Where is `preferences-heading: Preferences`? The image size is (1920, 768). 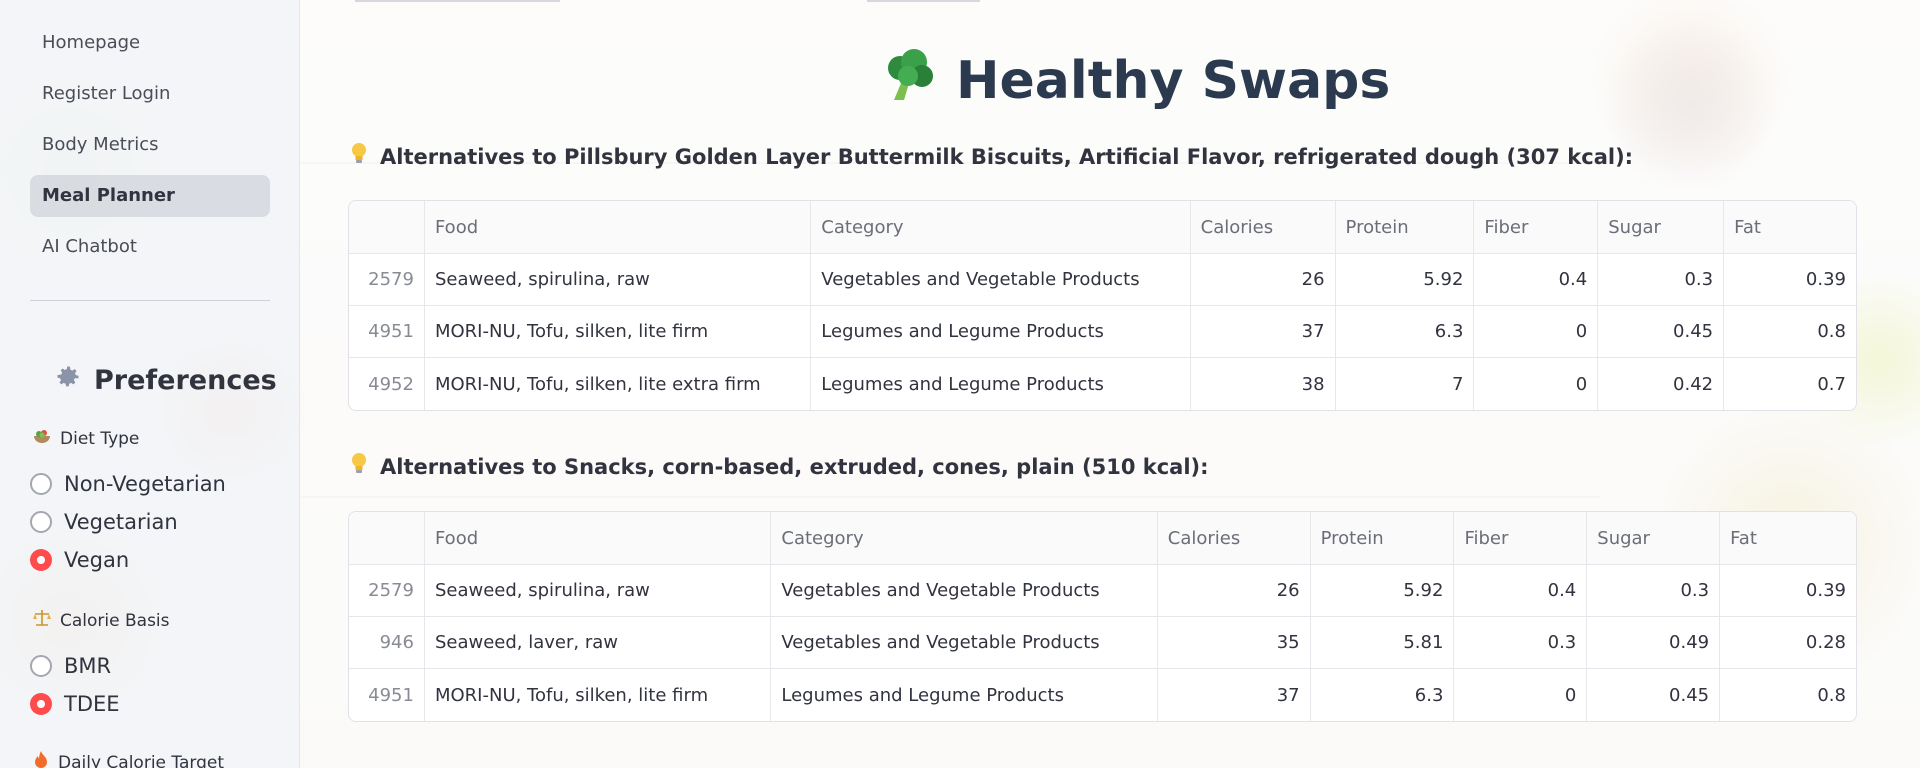
preferences-heading: Preferences is located at coordinates (165, 380).